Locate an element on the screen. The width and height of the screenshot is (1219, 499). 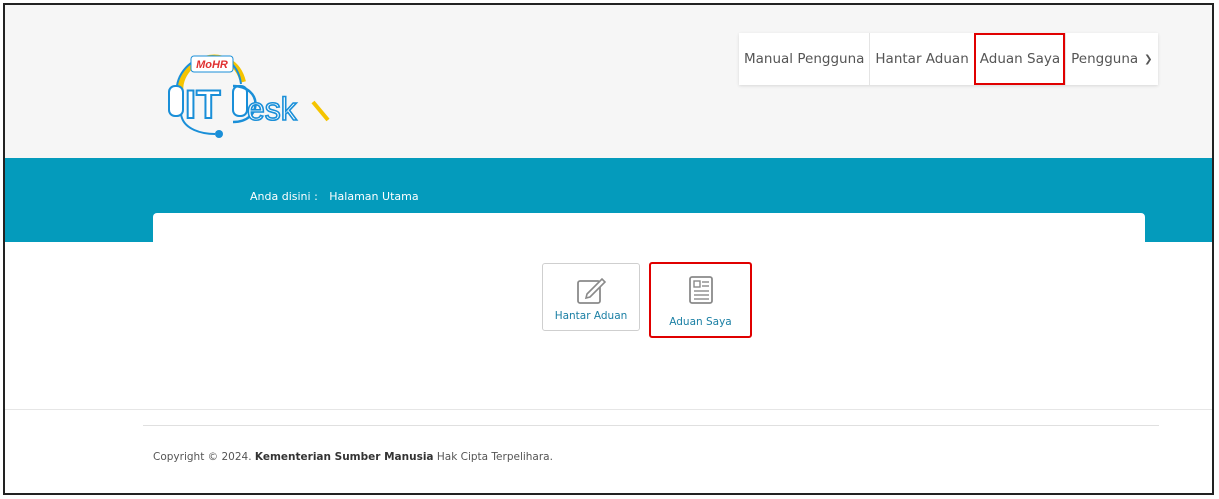
nav-aduan-saya: Aduan Saya is located at coordinates (1019, 59).